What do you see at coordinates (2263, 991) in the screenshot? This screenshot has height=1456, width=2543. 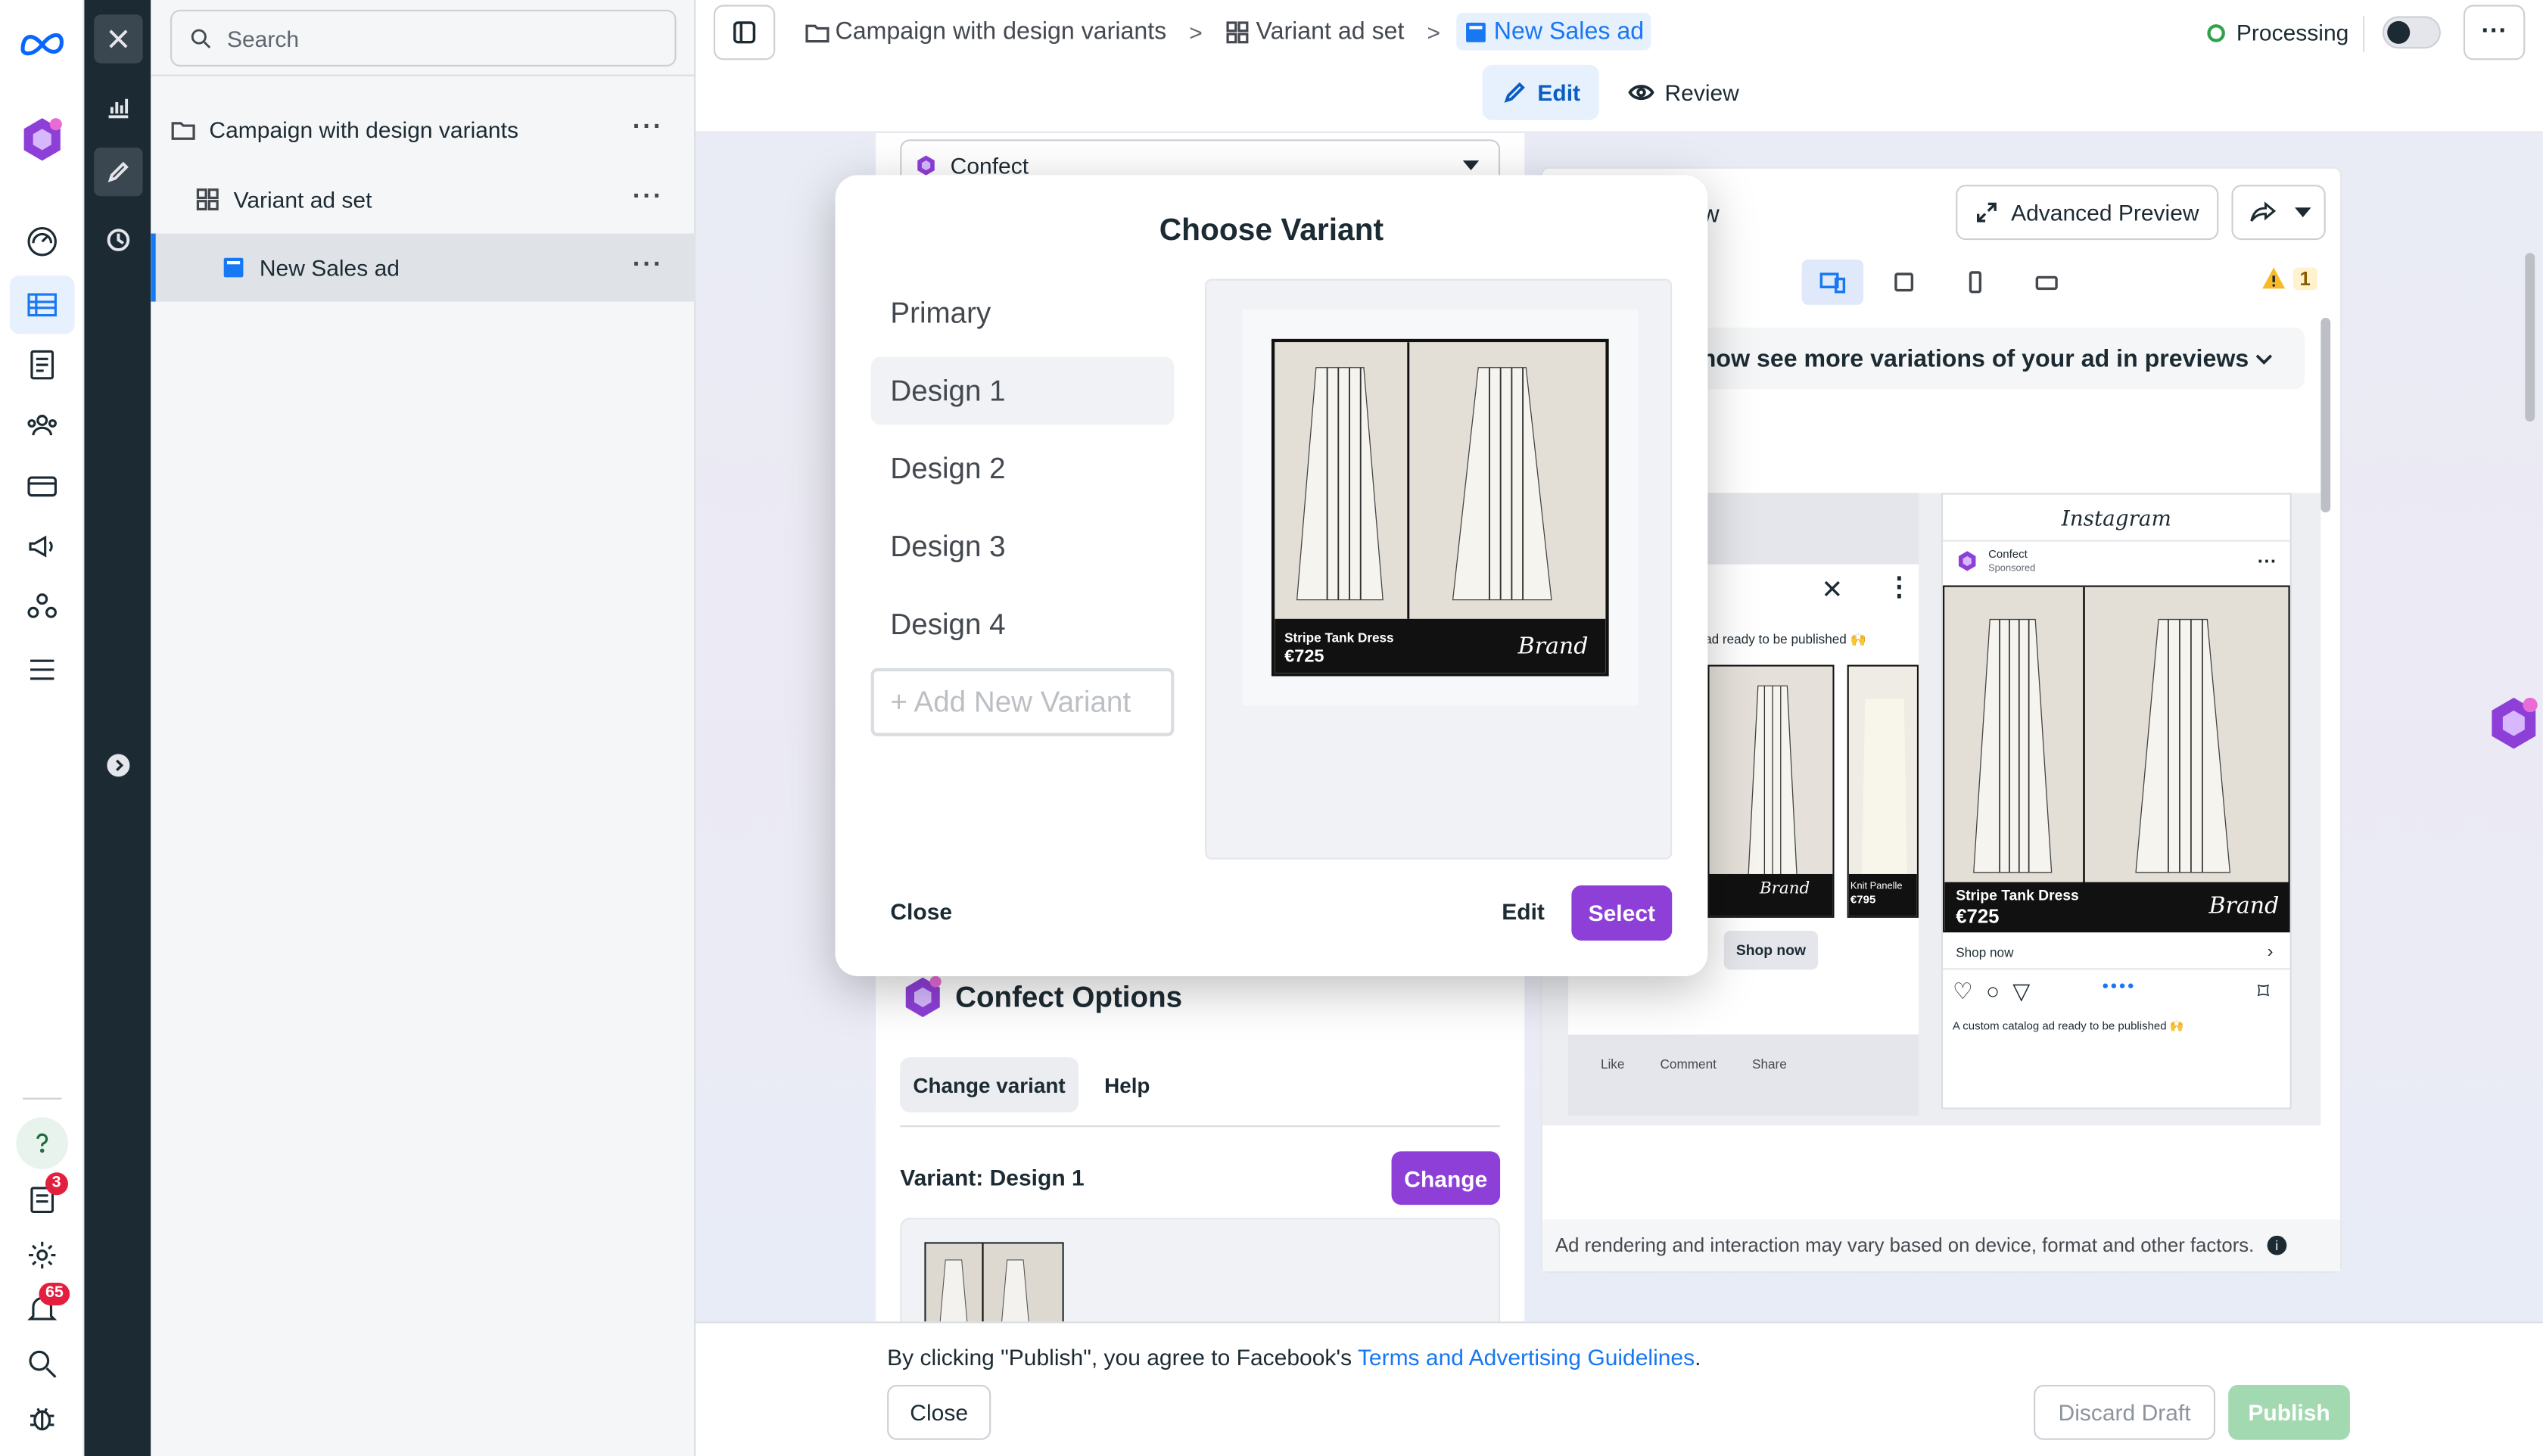 I see `bookmark-icon: ⌑` at bounding box center [2263, 991].